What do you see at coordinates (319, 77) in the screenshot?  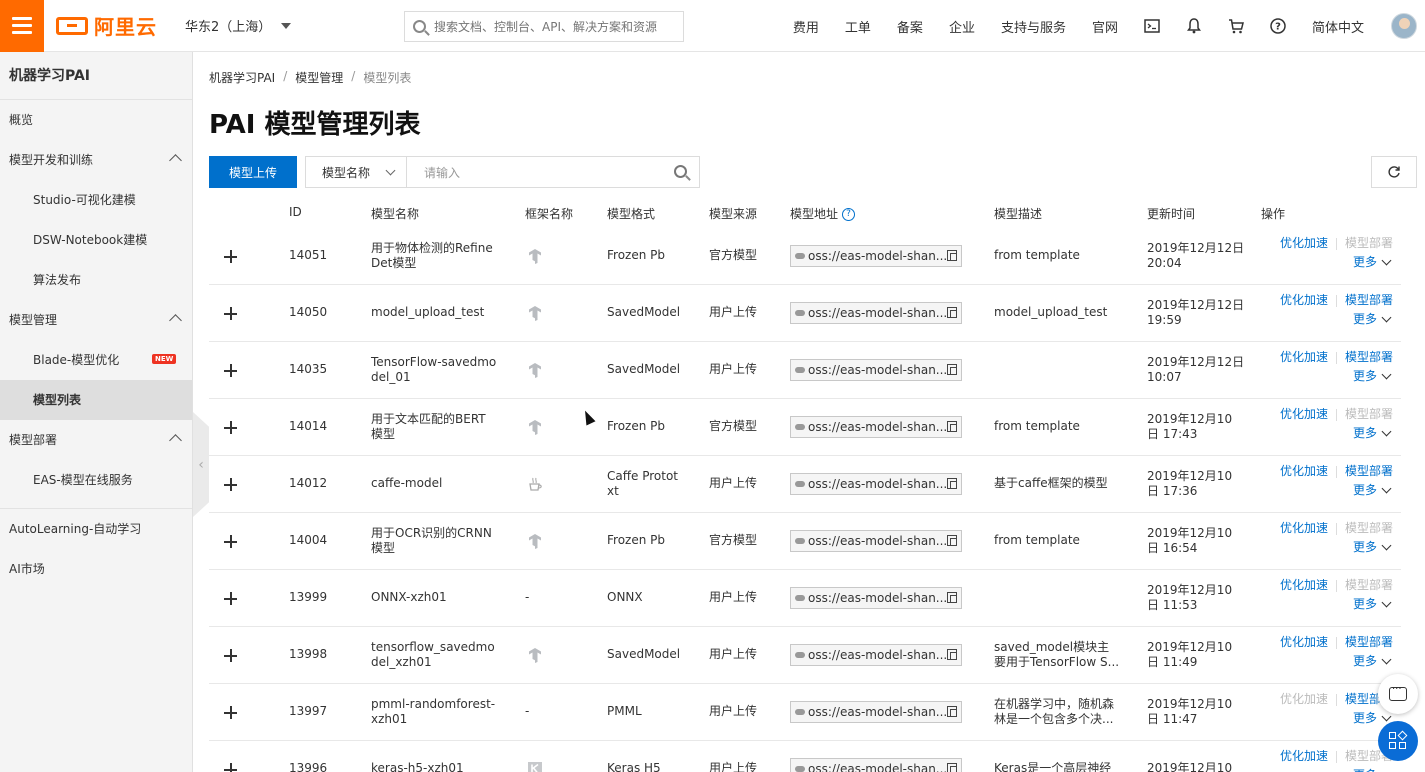 I see `breadcrumb-item: 模型管理` at bounding box center [319, 77].